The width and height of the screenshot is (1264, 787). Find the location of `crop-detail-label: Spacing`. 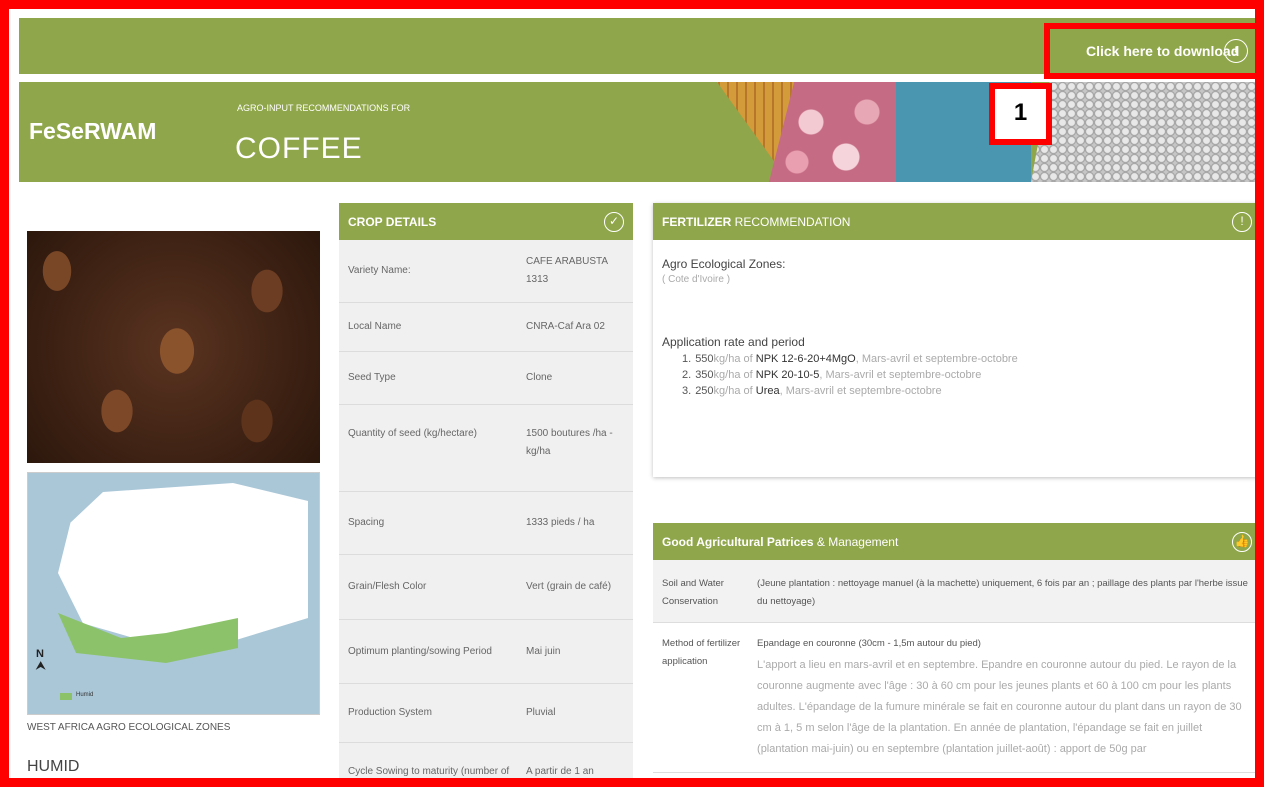

crop-detail-label: Spacing is located at coordinates (366, 522).